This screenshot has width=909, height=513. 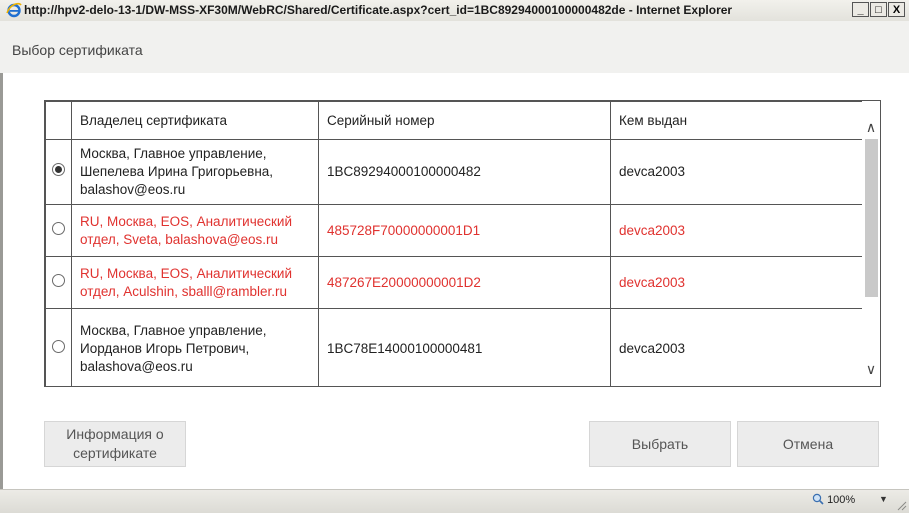 I want to click on resize-grip-icon, so click(x=901, y=505).